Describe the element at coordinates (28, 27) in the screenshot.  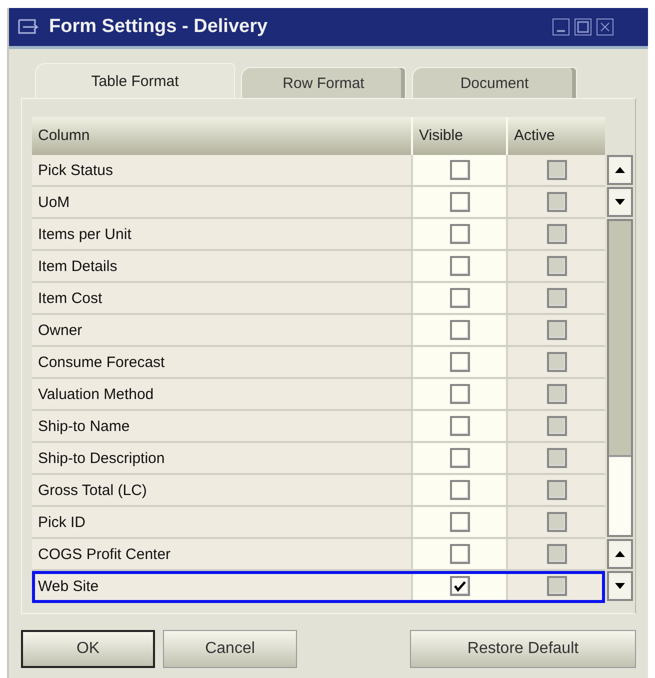
I see `form-icon` at that location.